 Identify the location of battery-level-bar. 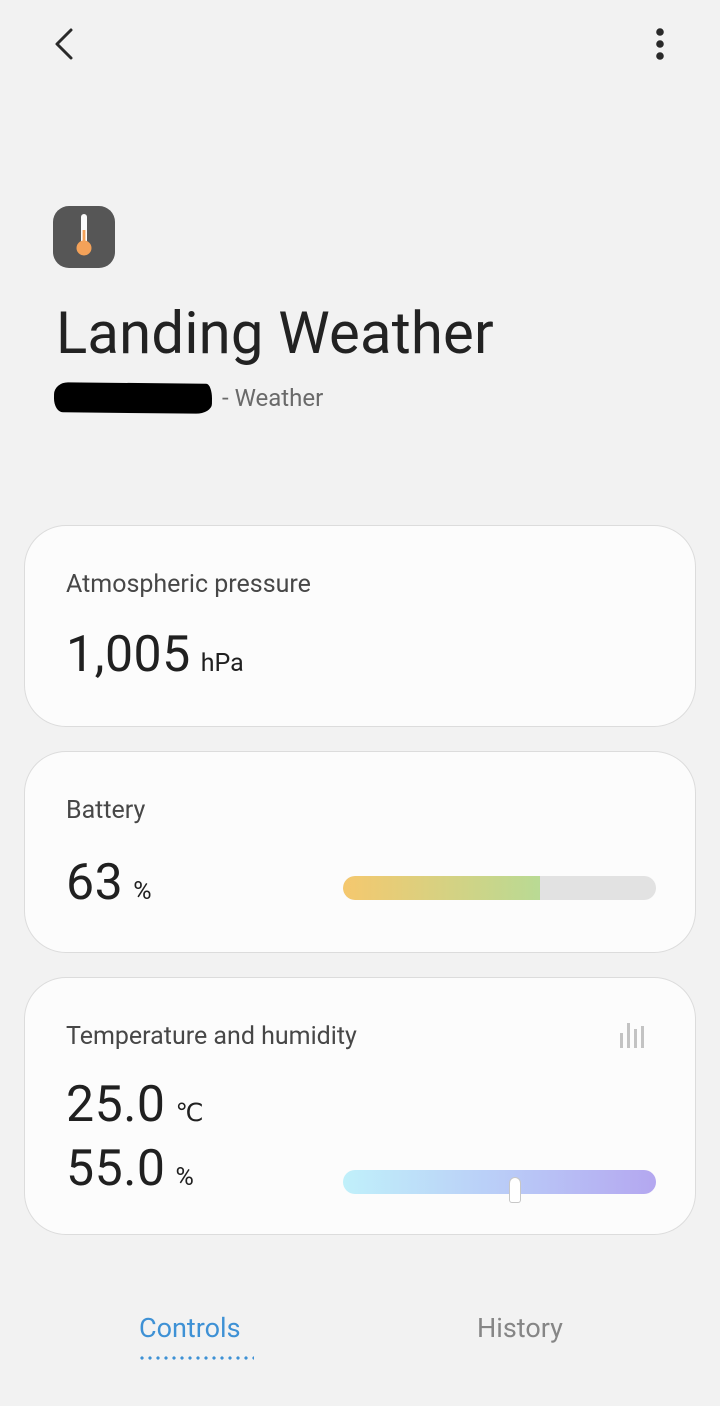
(499, 888).